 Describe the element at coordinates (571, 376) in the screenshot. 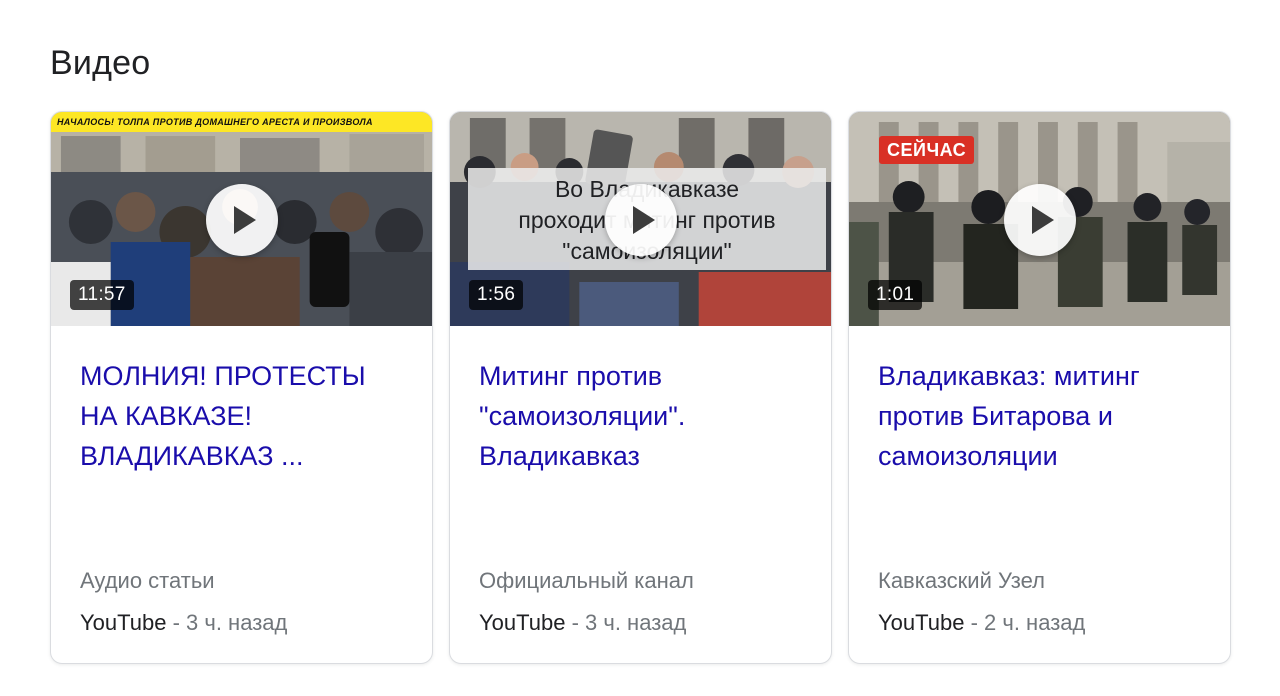

I see `title-line: Митинг против` at that location.